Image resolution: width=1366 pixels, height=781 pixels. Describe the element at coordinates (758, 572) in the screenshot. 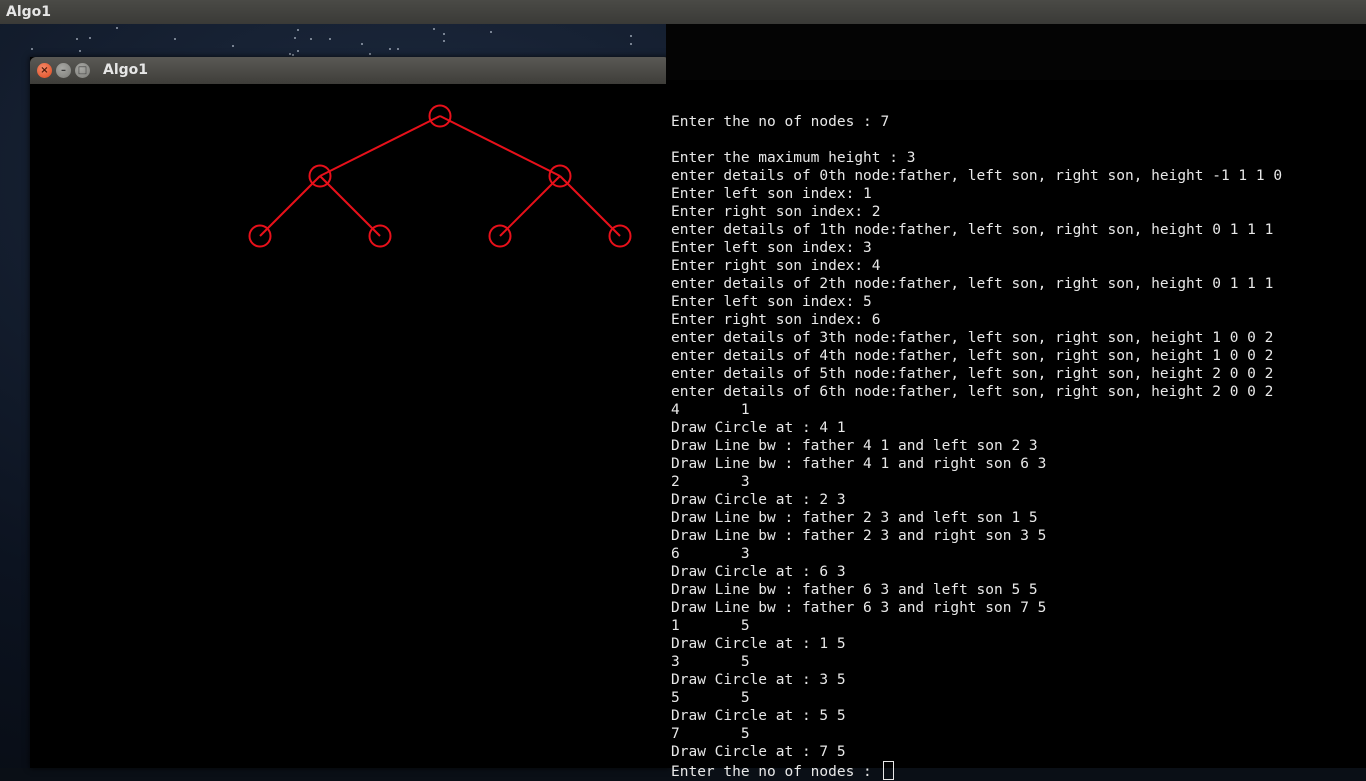

I see `terminal-line: Draw Circle at : 6 3` at that location.